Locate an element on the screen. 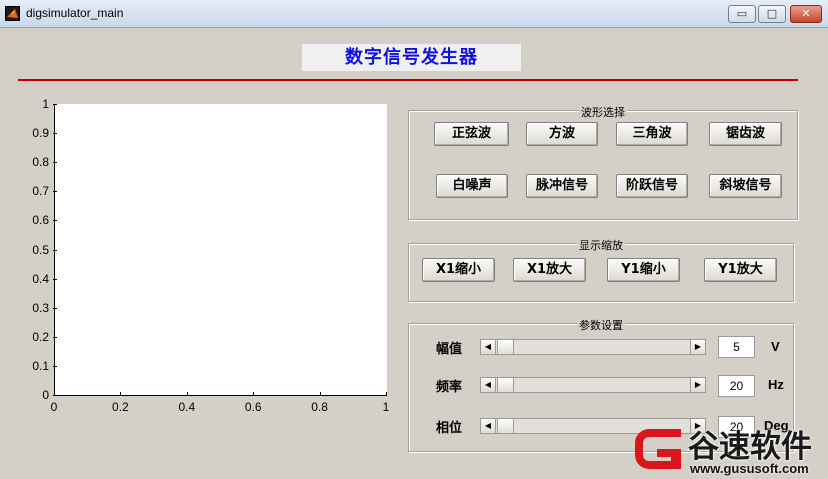  x-zoom-in-button: X1放大 is located at coordinates (549, 270).